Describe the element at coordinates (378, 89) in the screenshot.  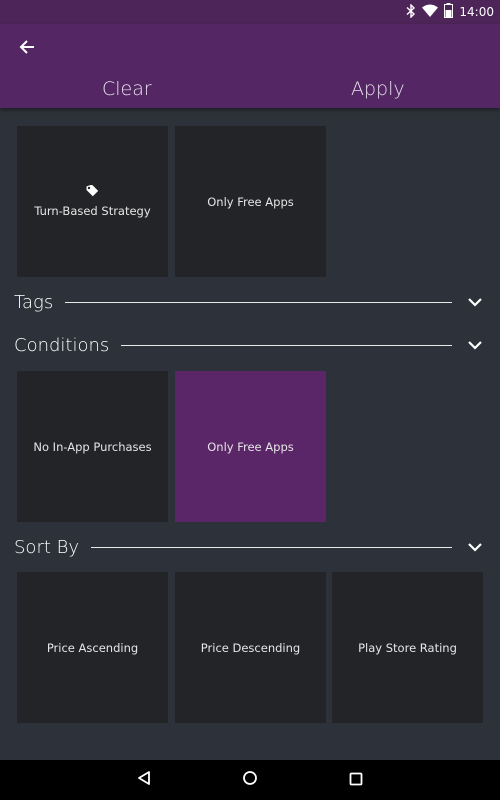
I see `apply-button: Apply` at that location.